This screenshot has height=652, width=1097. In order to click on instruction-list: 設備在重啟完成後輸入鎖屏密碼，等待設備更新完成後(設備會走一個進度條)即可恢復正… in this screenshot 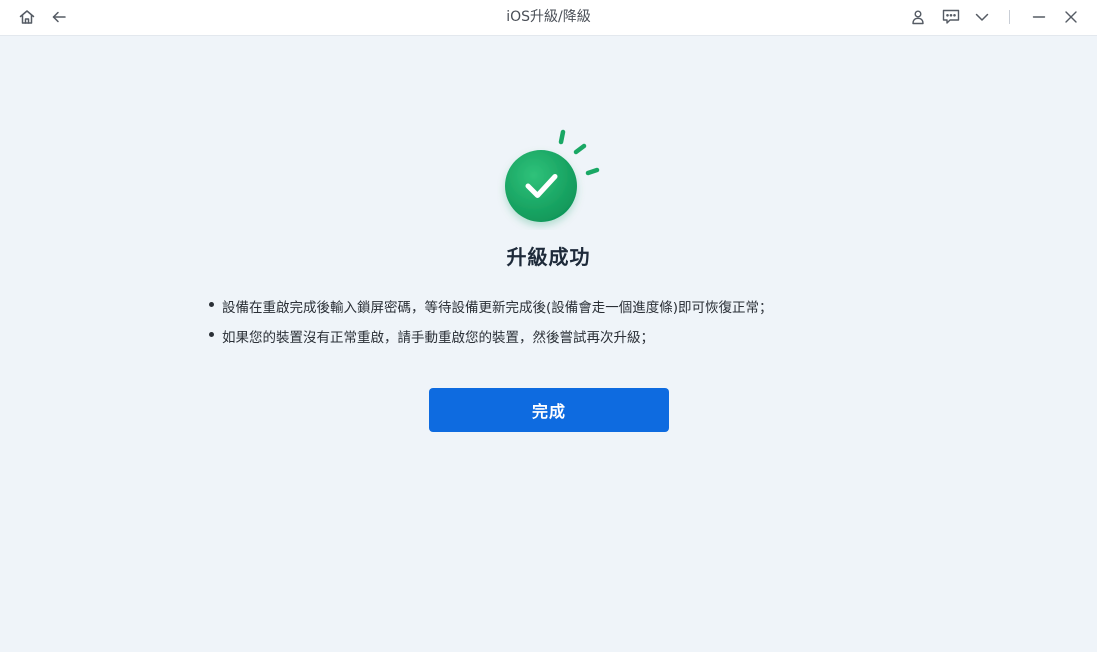, I will do `click(490, 323)`.